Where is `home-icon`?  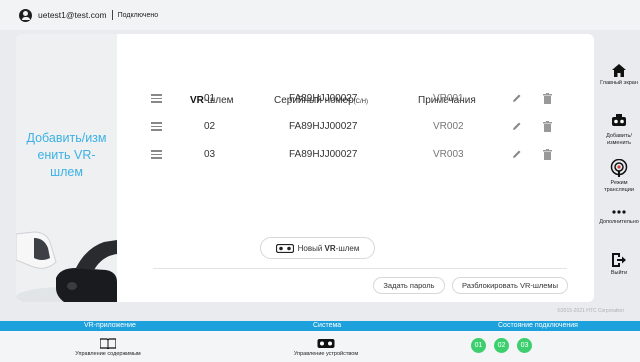 home-icon is located at coordinates (619, 70).